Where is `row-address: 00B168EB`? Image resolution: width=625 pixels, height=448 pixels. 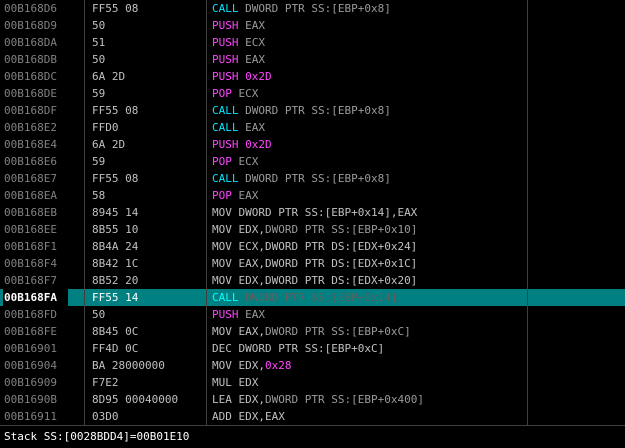 row-address: 00B168EB is located at coordinates (30, 212).